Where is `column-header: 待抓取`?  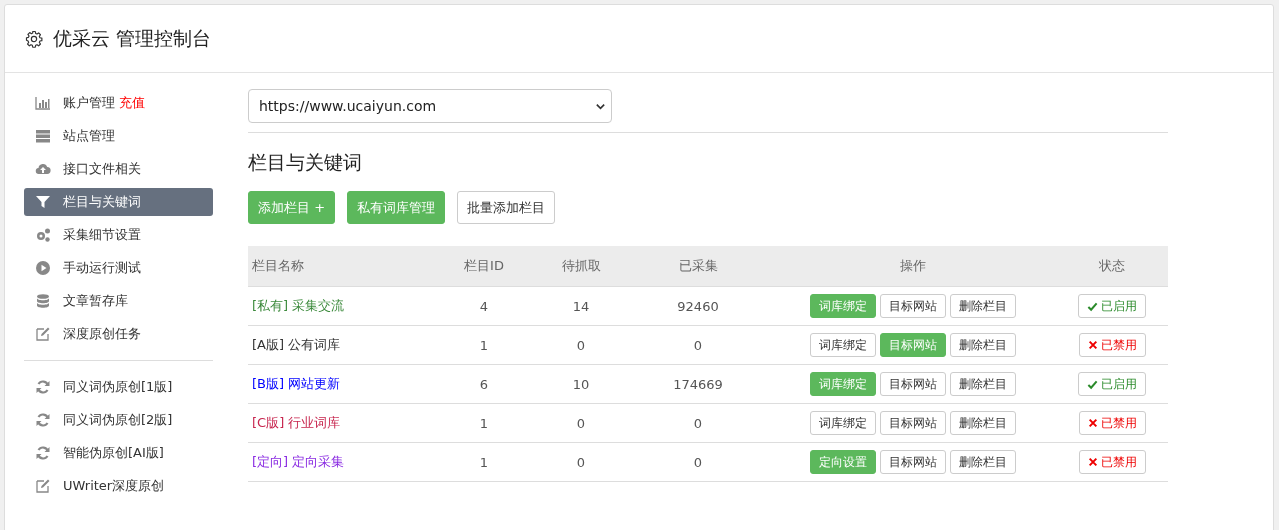 column-header: 待抓取 is located at coordinates (581, 266).